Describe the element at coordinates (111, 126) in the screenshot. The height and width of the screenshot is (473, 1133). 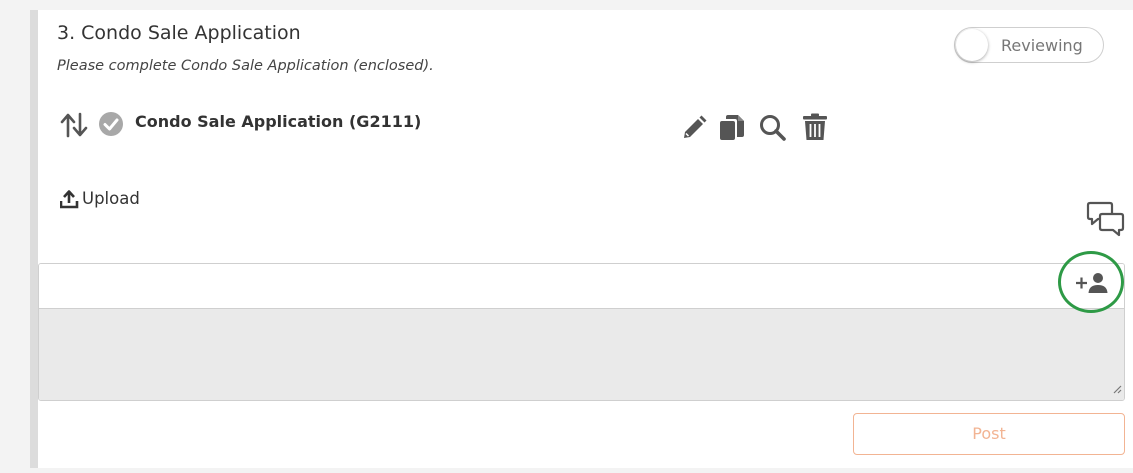
I see `check-circle-icon` at that location.